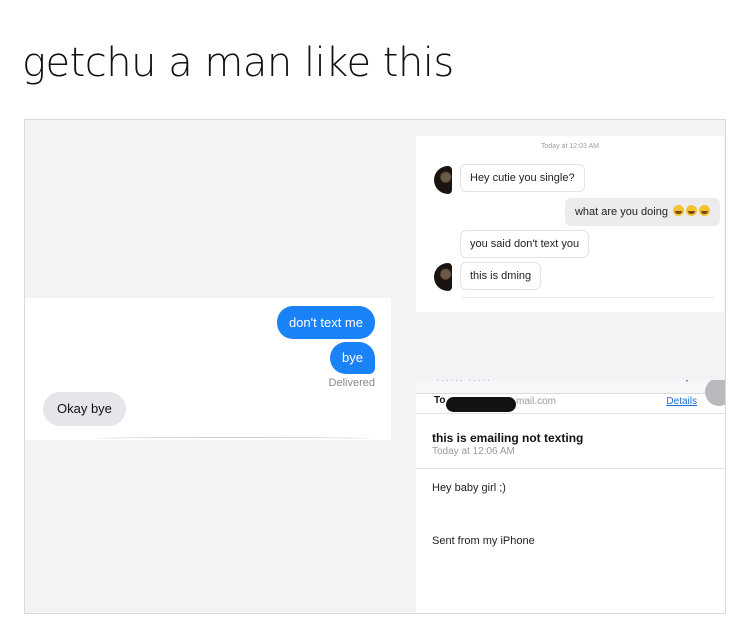 The height and width of the screenshot is (636, 750). Describe the element at coordinates (473, 451) in the screenshot. I see `mail-date: Today at 12:06 AM` at that location.